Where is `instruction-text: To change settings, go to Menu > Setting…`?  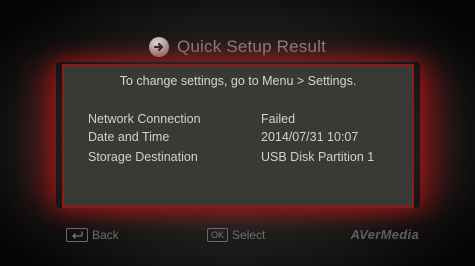
instruction-text: To change settings, go to Menu > Setting… is located at coordinates (238, 81).